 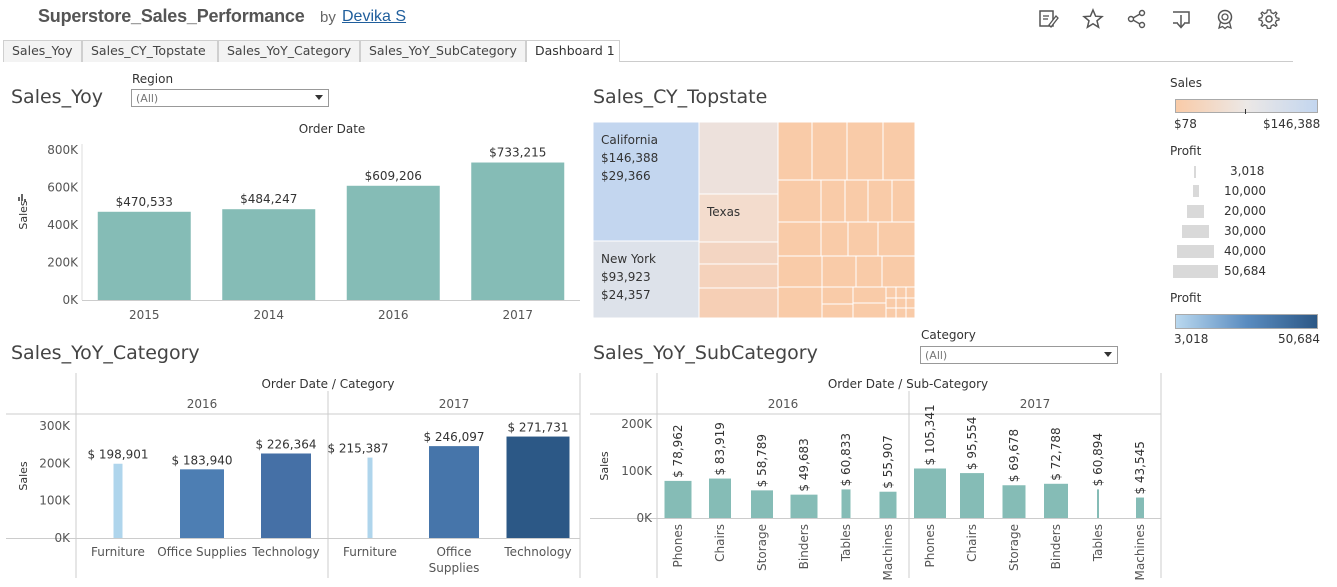 I want to click on x-tick-label: Tables, so click(x=1098, y=543).